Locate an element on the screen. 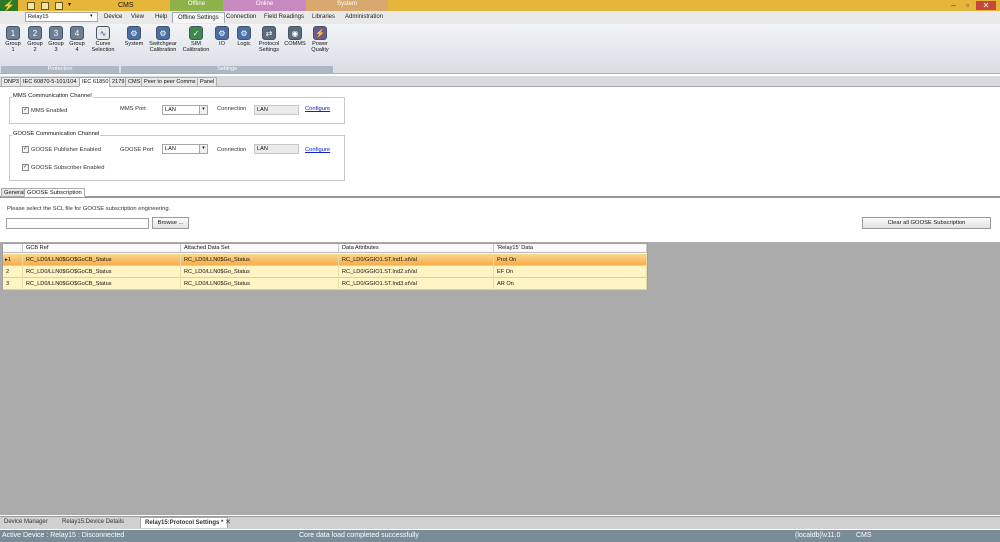 The width and height of the screenshot is (1000, 542). io-icon: ⚙ is located at coordinates (222, 33).